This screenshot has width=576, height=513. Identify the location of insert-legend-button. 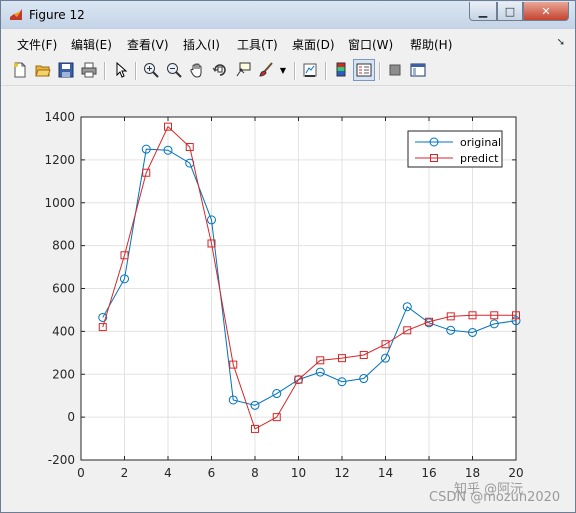
(364, 70).